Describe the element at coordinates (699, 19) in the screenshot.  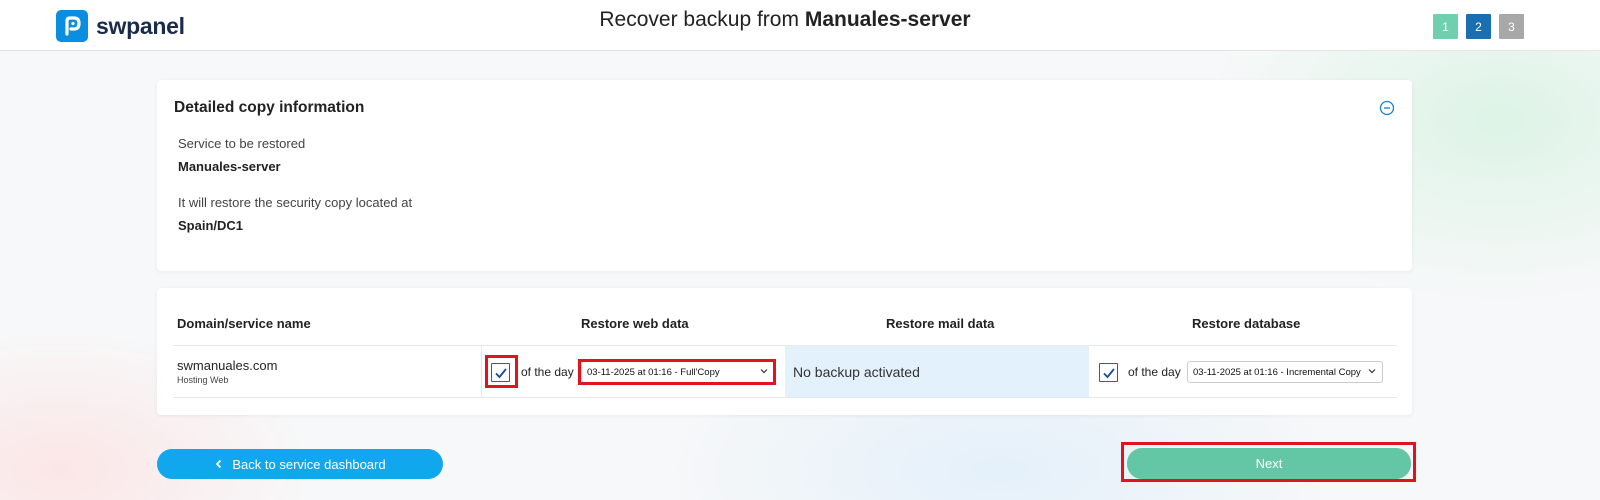
I see `page-title-prefix: Recover backup from` at that location.